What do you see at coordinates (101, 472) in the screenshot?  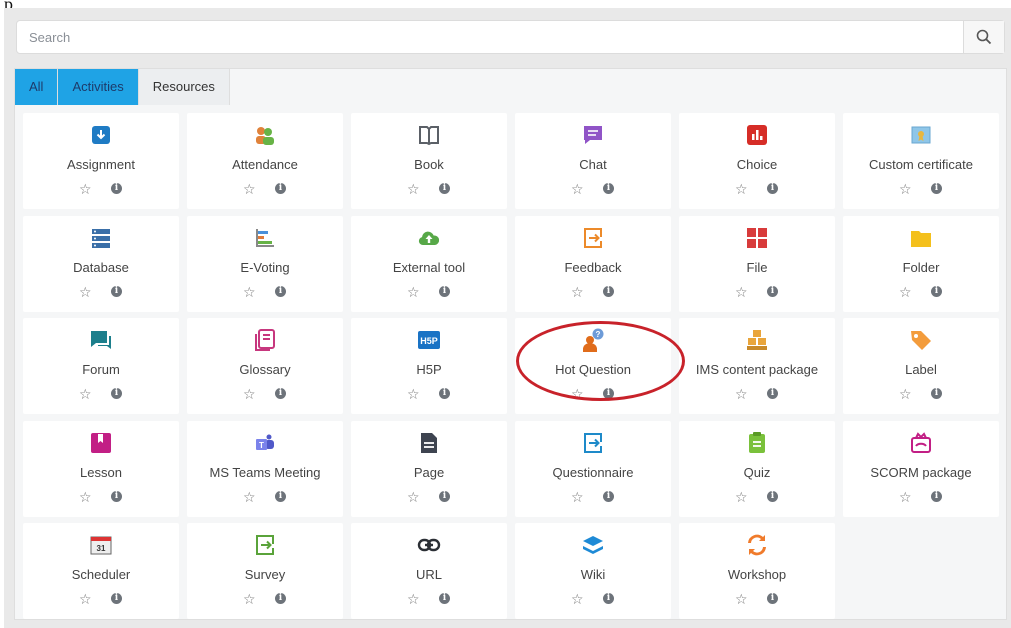 I see `module-label: Lesson` at bounding box center [101, 472].